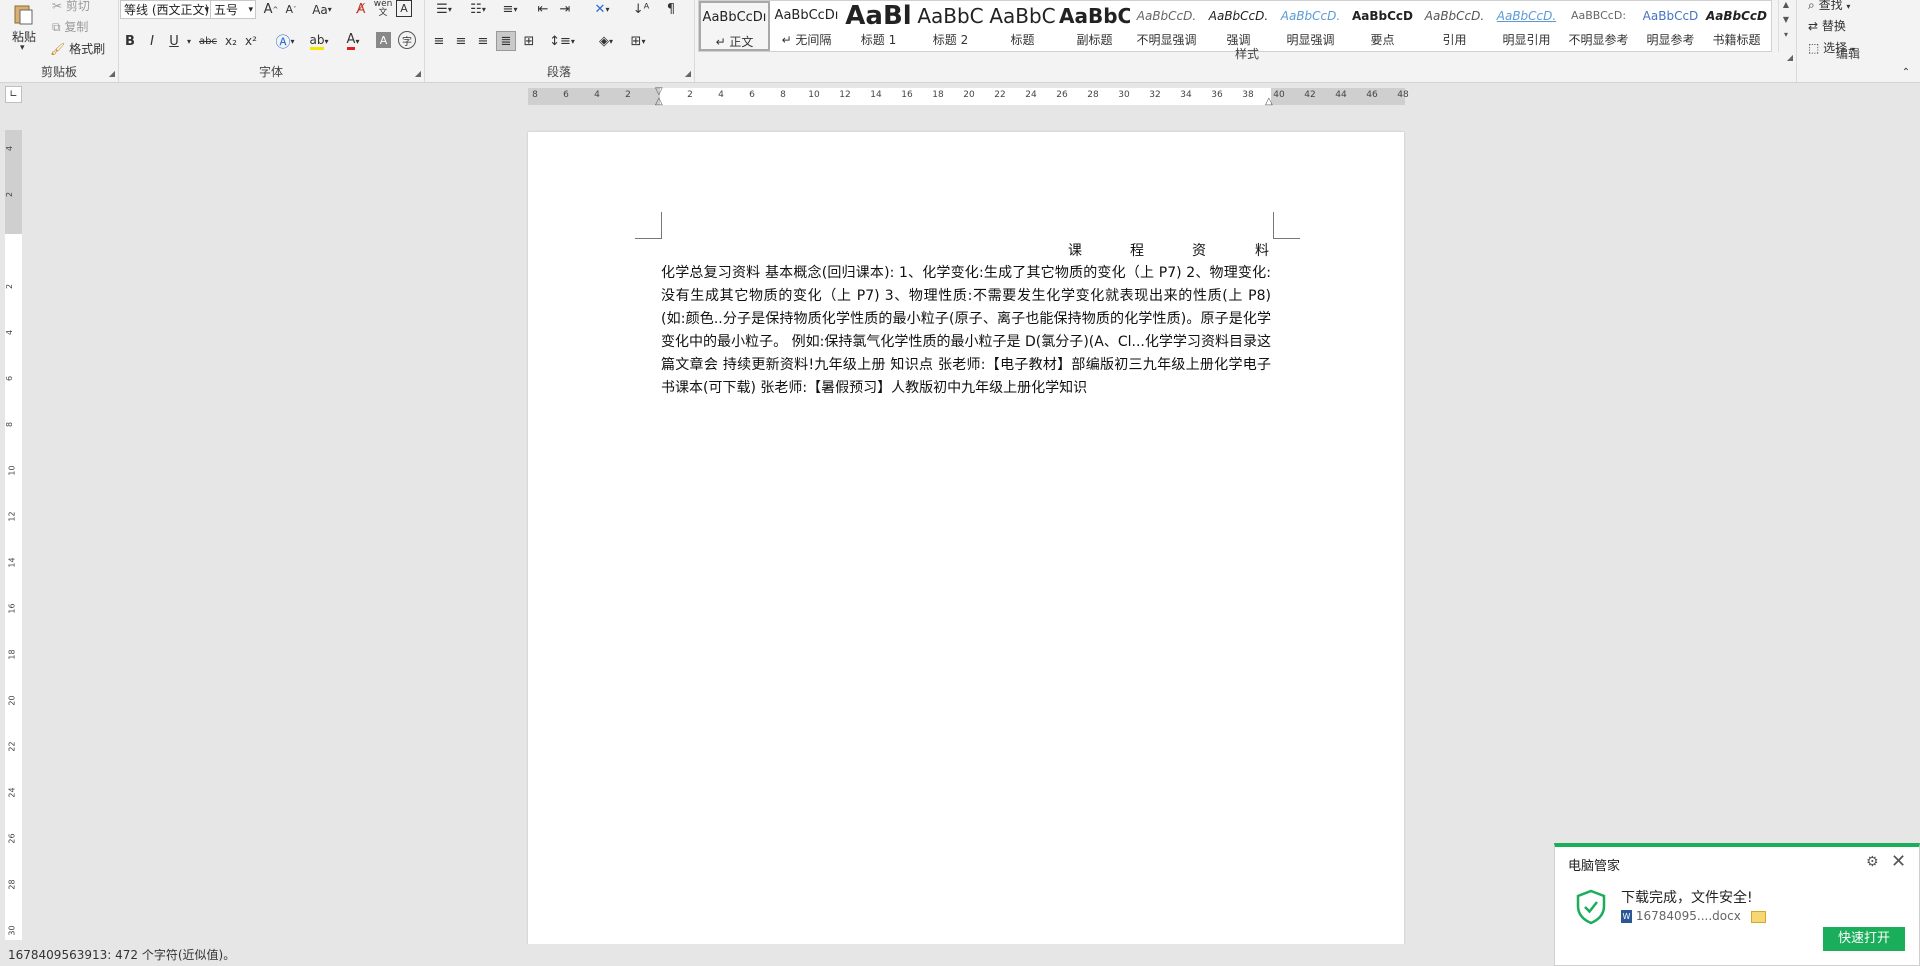 The width and height of the screenshot is (1920, 966). What do you see at coordinates (1736, 26) in the screenshot?
I see `style-book-title: AaBbCcD 书籍标题` at bounding box center [1736, 26].